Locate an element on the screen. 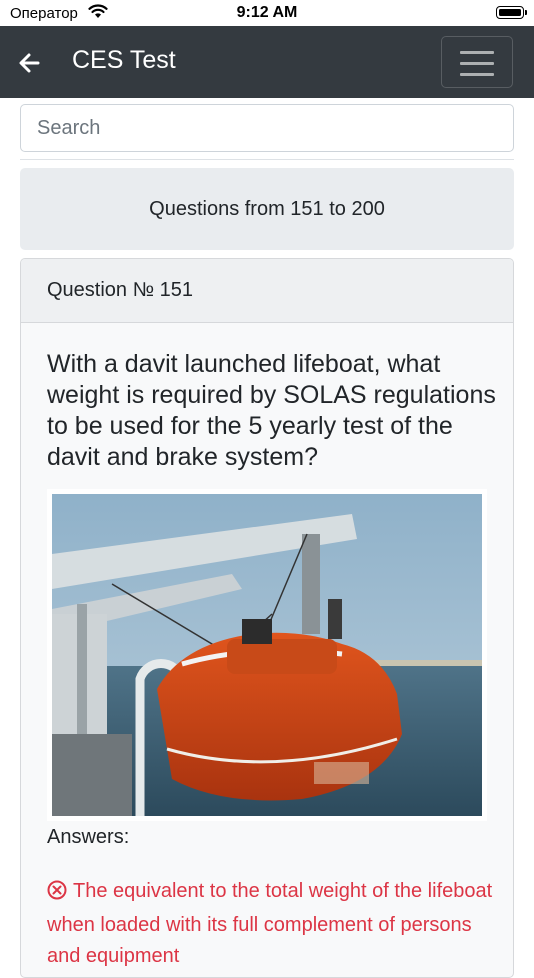  clock: 9:12 AM is located at coordinates (267, 12).